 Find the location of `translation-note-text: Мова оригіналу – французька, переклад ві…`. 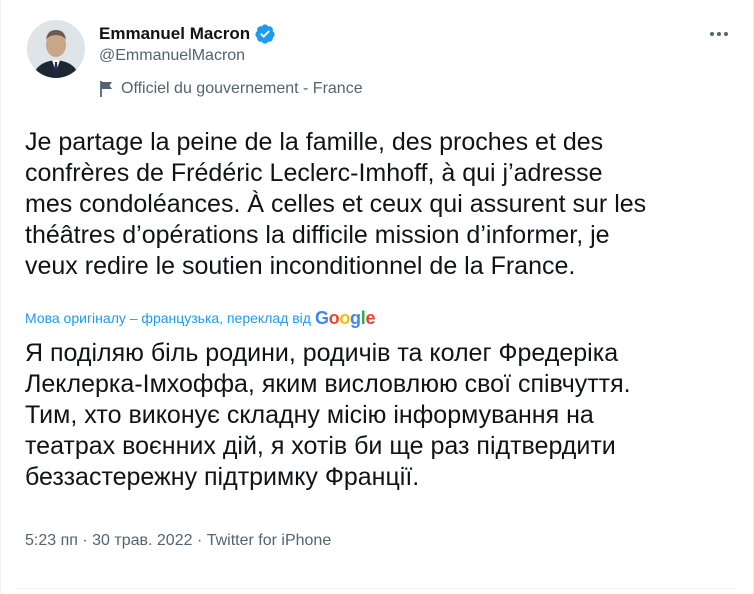

translation-note-text: Мова оригіналу – французька, переклад ві… is located at coordinates (168, 318).